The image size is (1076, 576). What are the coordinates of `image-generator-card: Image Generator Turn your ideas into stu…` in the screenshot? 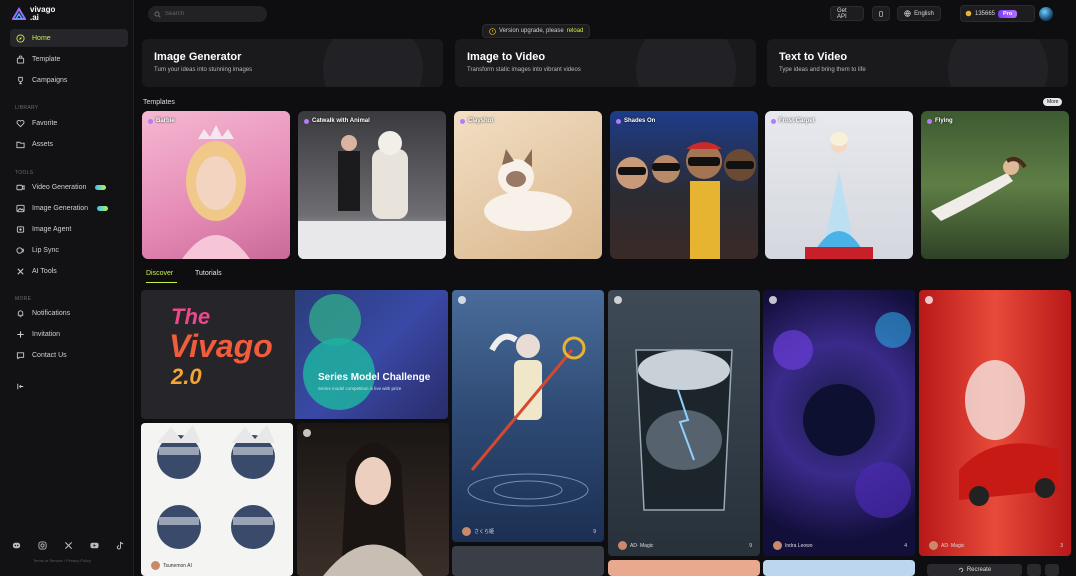 It's located at (292, 63).